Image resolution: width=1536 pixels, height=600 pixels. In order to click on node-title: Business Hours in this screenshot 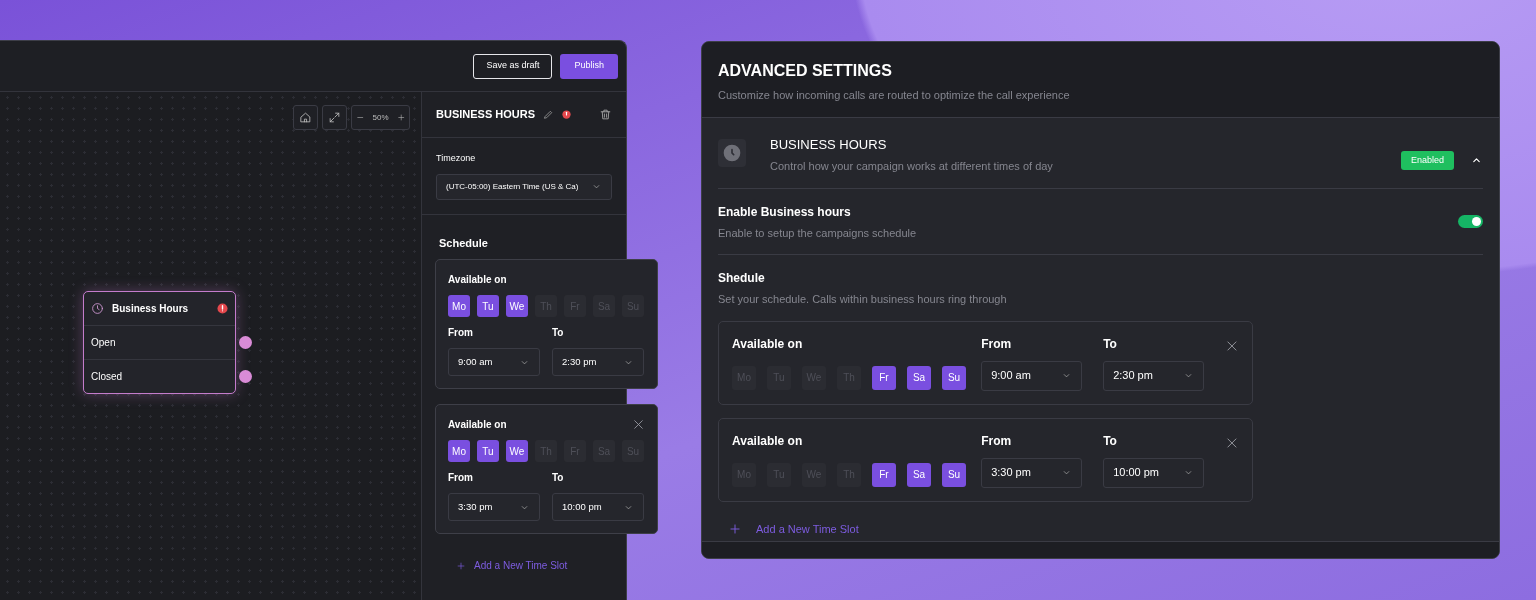, I will do `click(151, 309)`.